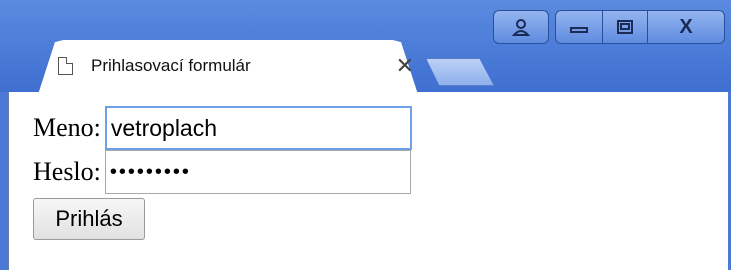 The height and width of the screenshot is (270, 731). I want to click on submit-button: Prihlás, so click(89, 219).